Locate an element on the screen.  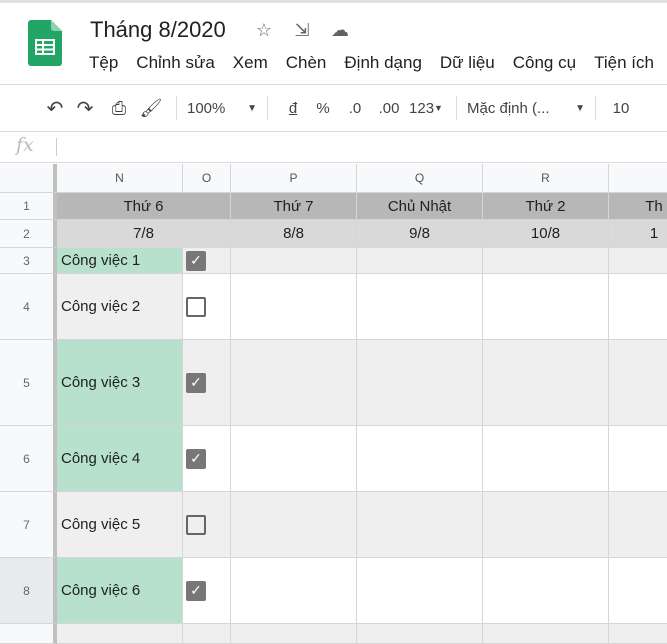
chevron-down-icon: ▼ is located at coordinates (252, 108).